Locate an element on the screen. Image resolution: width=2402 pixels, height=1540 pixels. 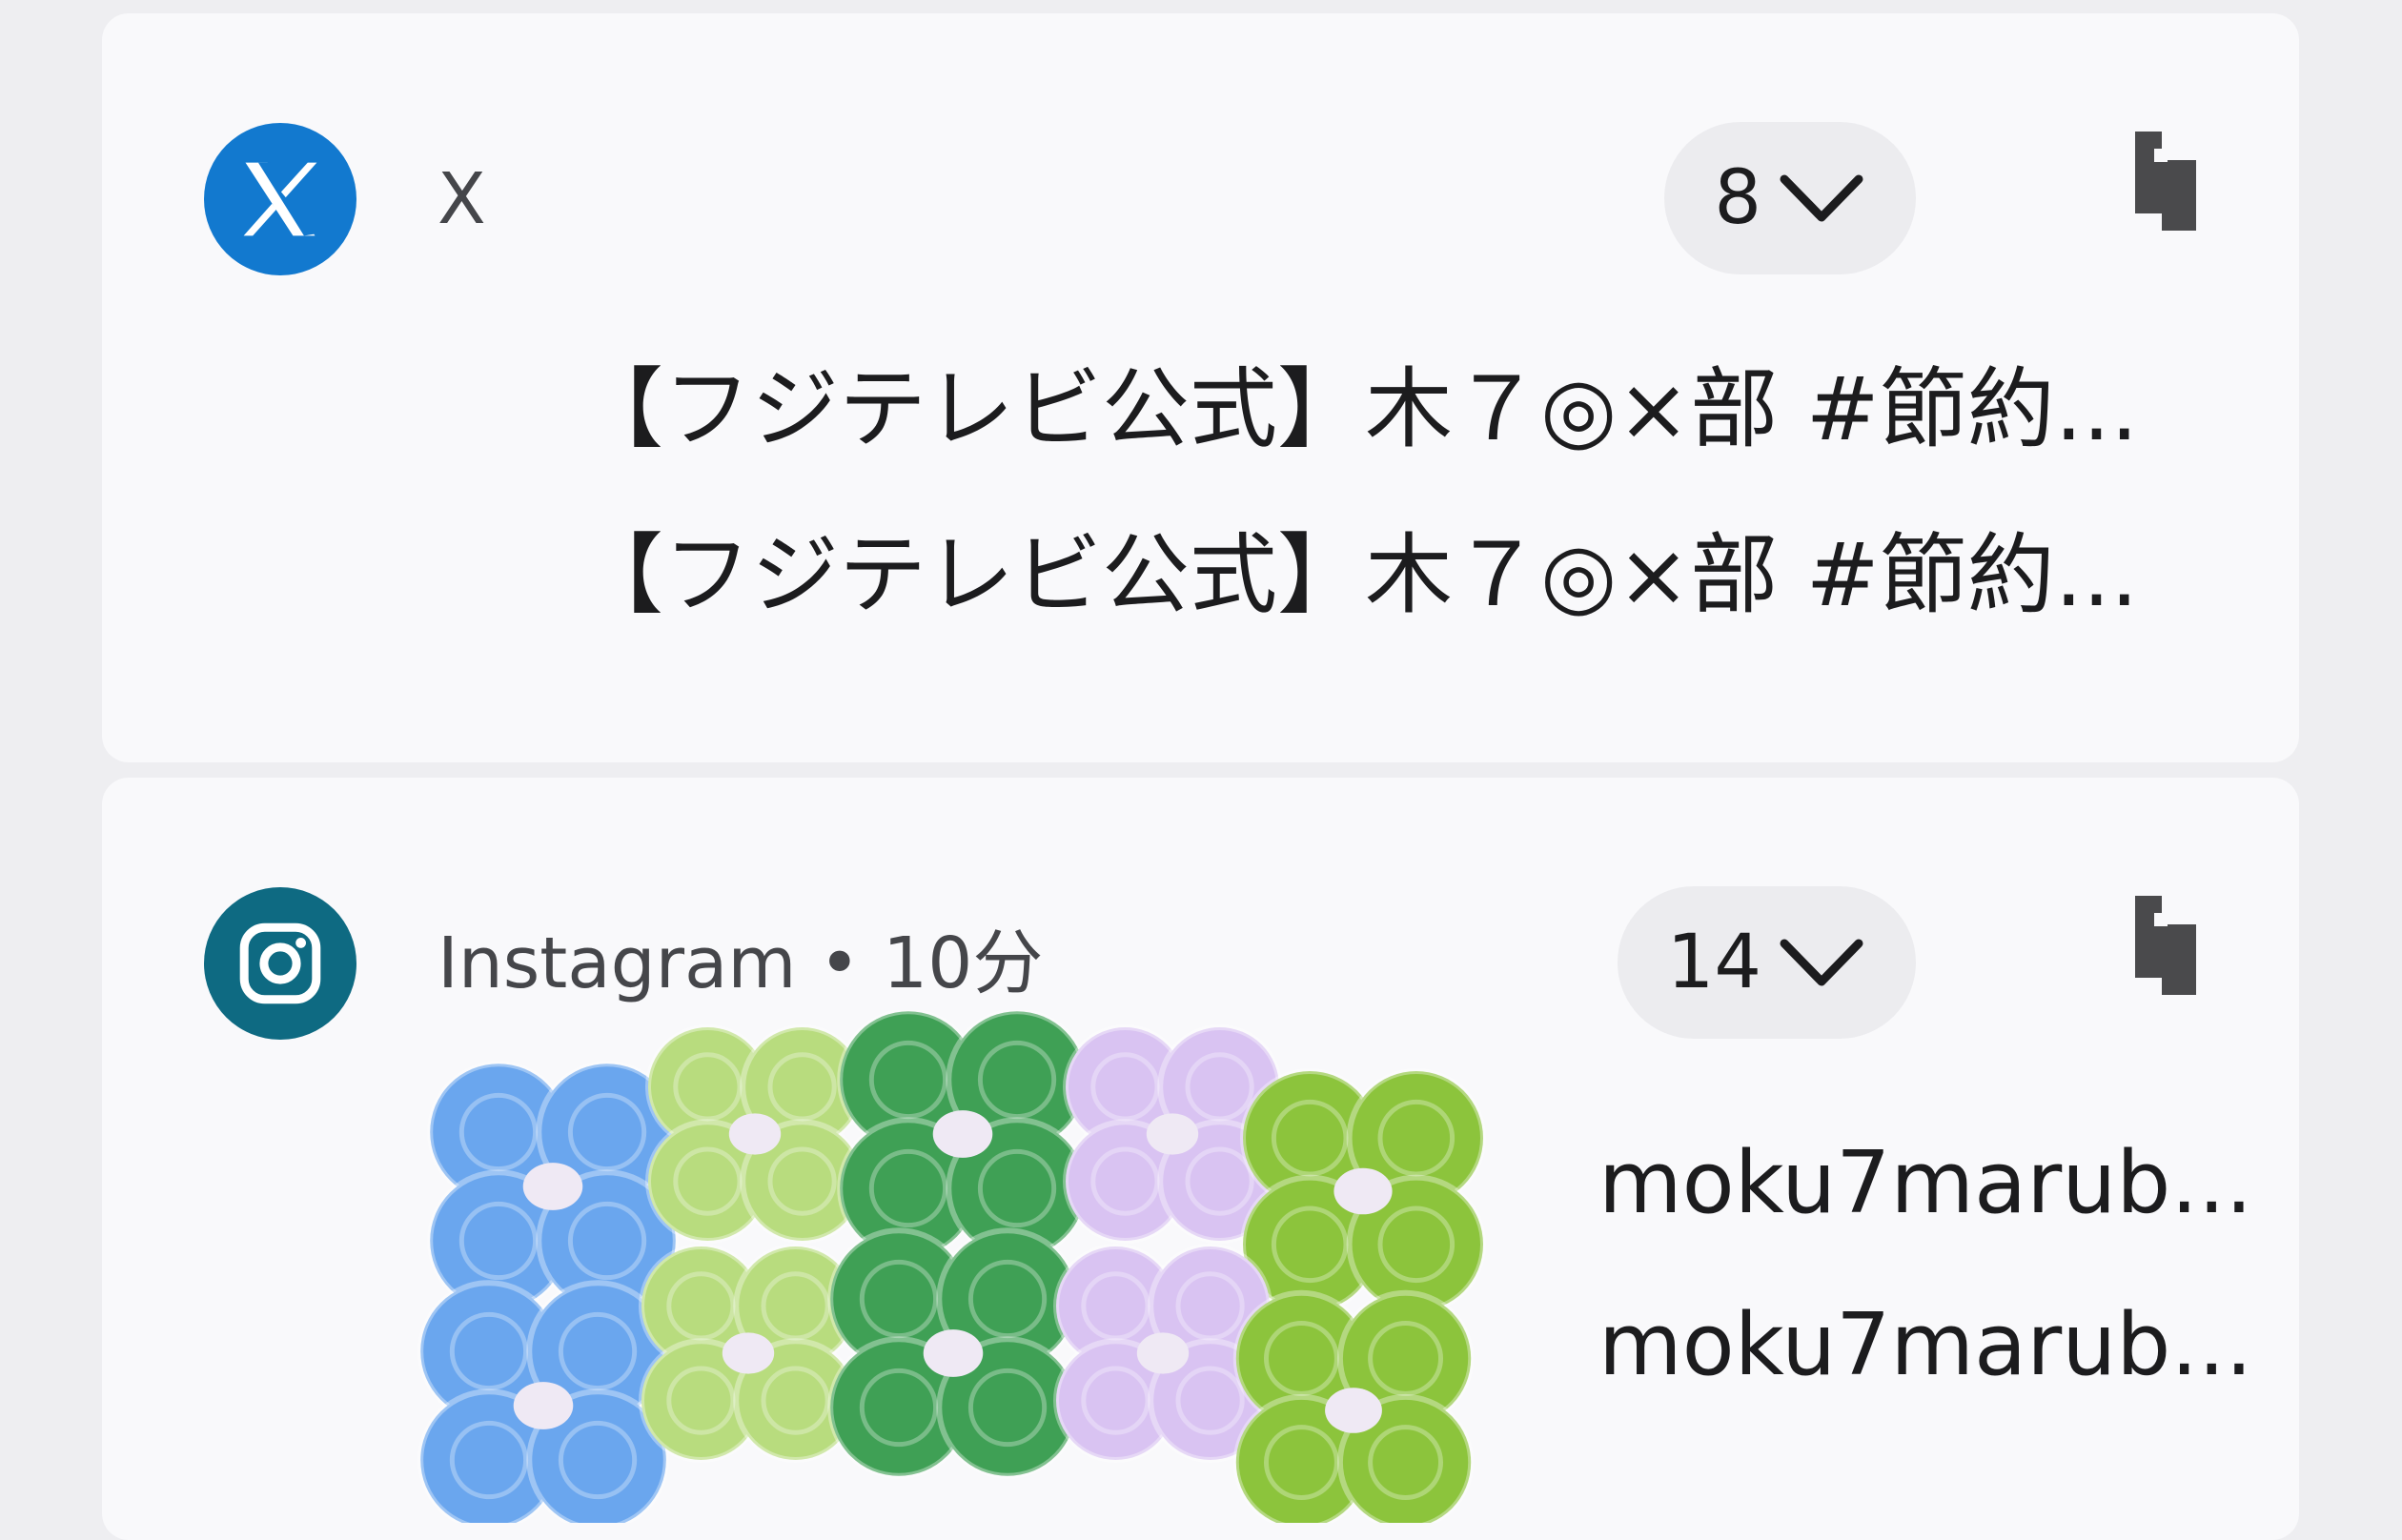
expand-button: 8 is located at coordinates (1790, 198).